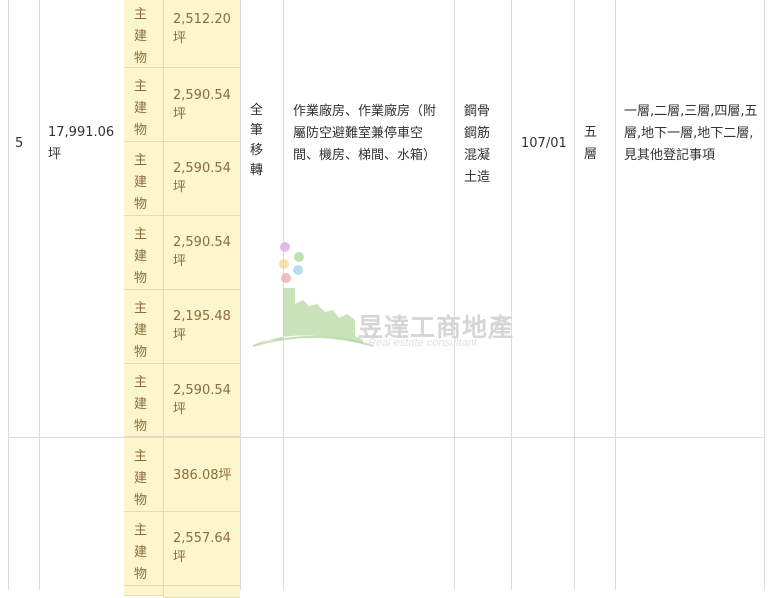 The width and height of the screenshot is (772, 598). What do you see at coordinates (386, 437) in the screenshot?
I see `row-separator` at bounding box center [386, 437].